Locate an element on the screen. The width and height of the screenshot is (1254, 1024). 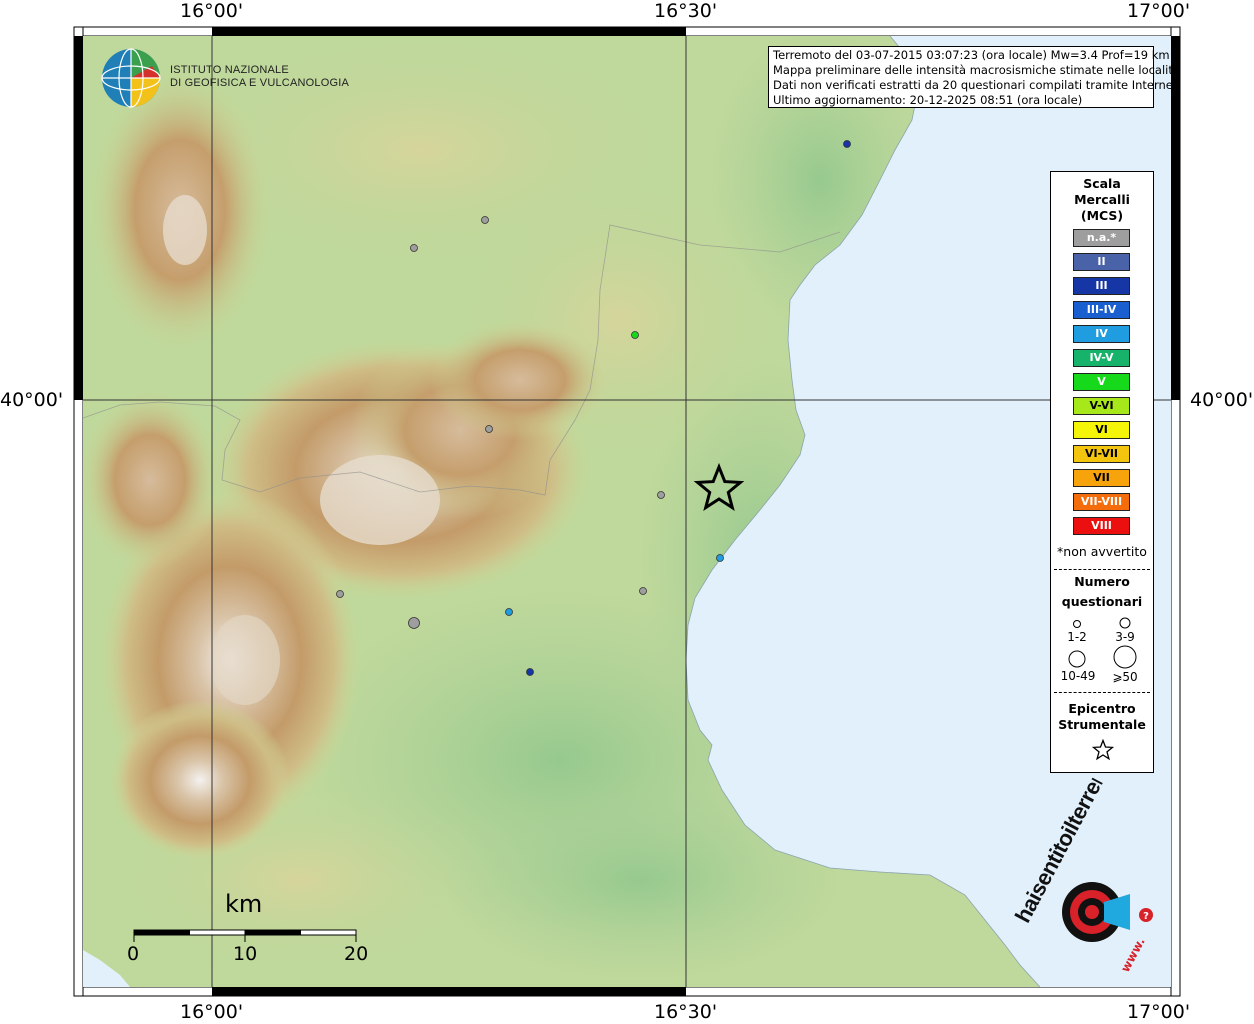
scale-tick-0: 0 is located at coordinates (133, 954).